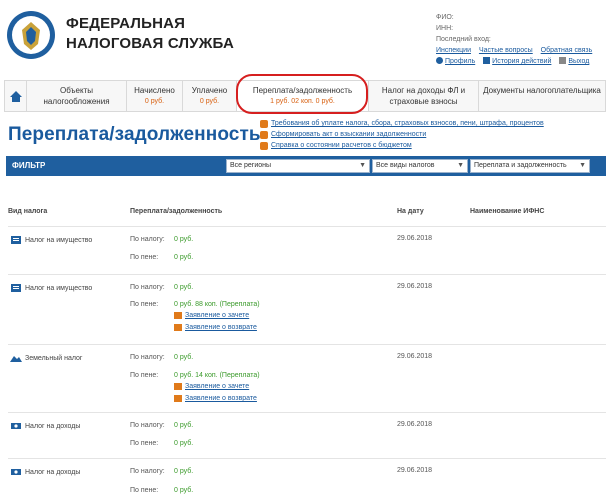 Image resolution: width=610 pixels, height=500 pixels. What do you see at coordinates (150, 43) in the screenshot?
I see `brand-line-2: НАЛОГОВАЯ СЛУЖБА` at bounding box center [150, 43].